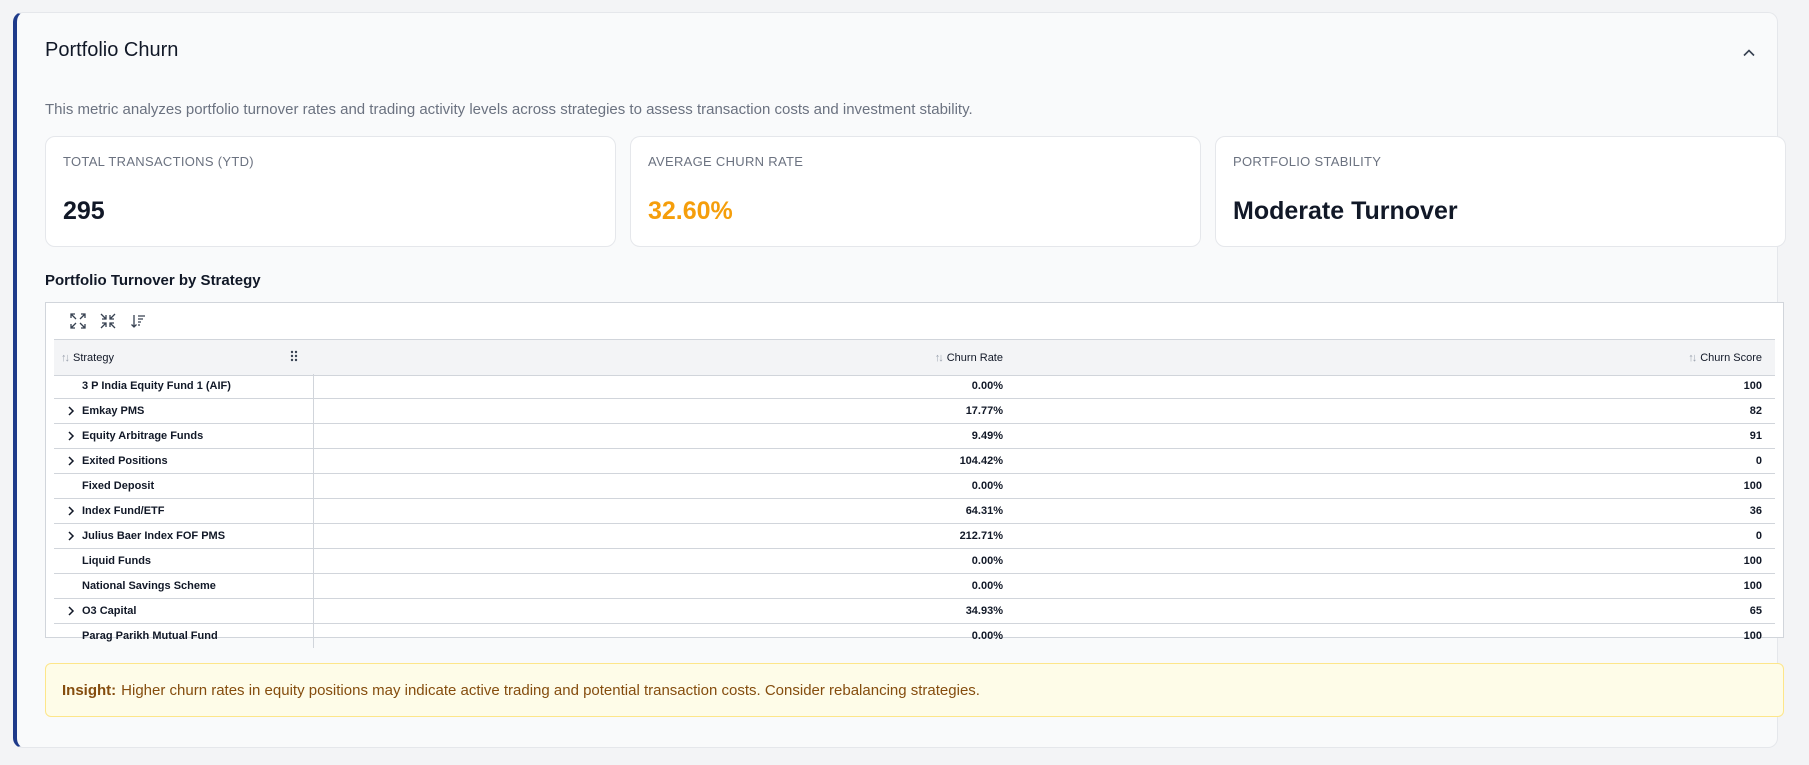 The image size is (1809, 765). Describe the element at coordinates (987, 436) in the screenshot. I see `churn-rate-cell: 9.49%` at that location.